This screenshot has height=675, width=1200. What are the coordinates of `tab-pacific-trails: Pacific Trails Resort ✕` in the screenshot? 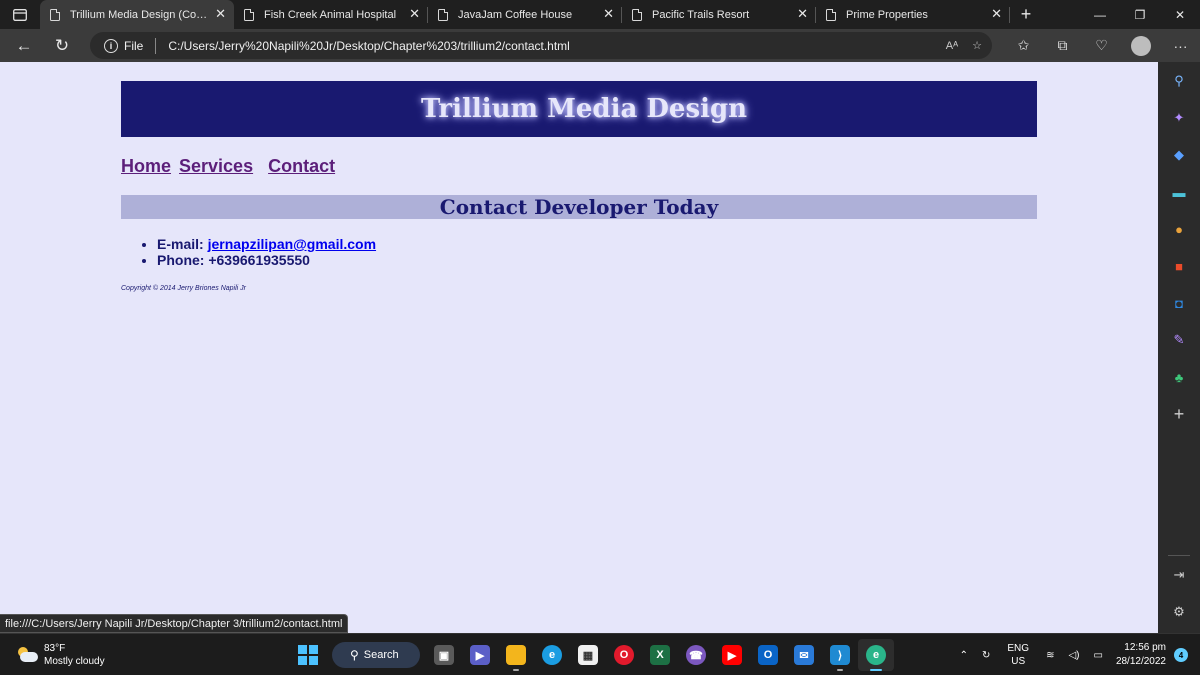 It's located at (719, 14).